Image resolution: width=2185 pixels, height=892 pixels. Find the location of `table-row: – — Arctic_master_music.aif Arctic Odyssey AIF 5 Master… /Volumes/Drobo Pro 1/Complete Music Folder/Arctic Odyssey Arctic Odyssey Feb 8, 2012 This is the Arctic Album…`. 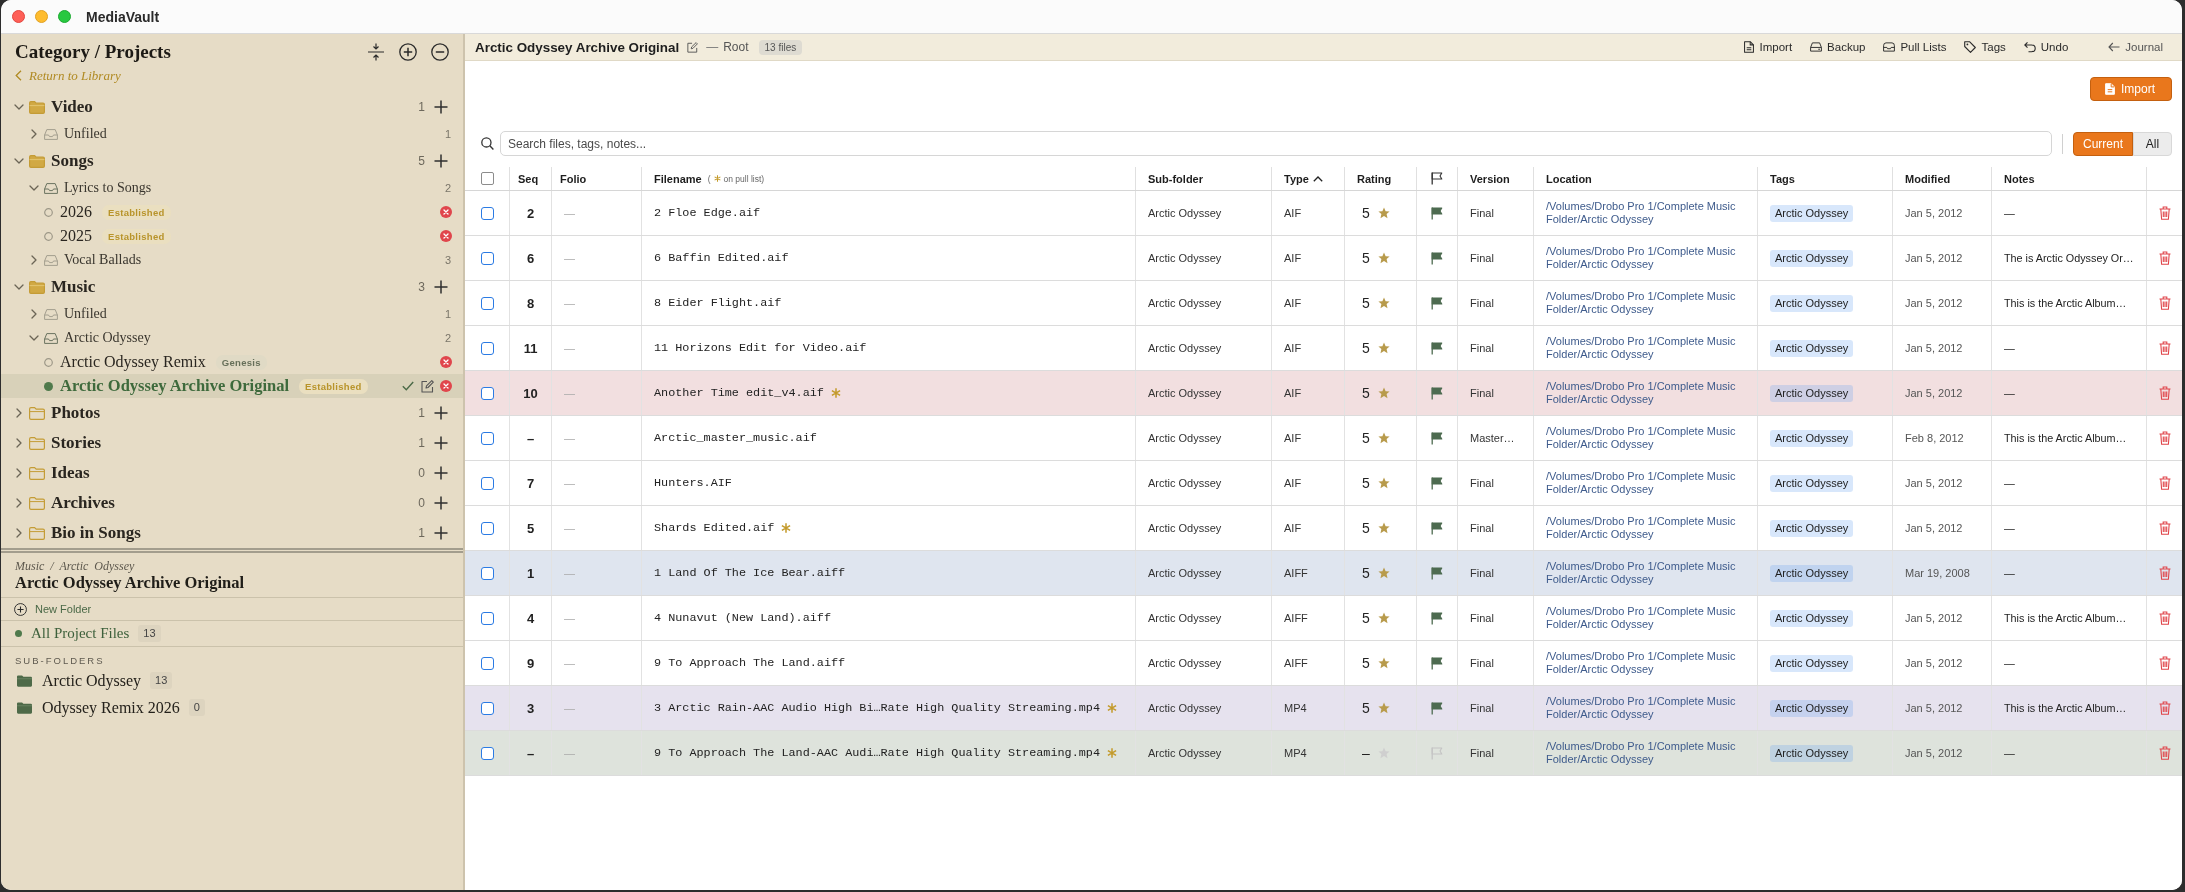

table-row: – — Arctic_master_music.aif Arctic Odyssey AIF 5 Master… /Volumes/Drobo Pro 1/Complete Music Folder/Arctic Odyssey Arctic Odyssey Feb 8, 2012 This is the Arctic Album… is located at coordinates (1323, 438).